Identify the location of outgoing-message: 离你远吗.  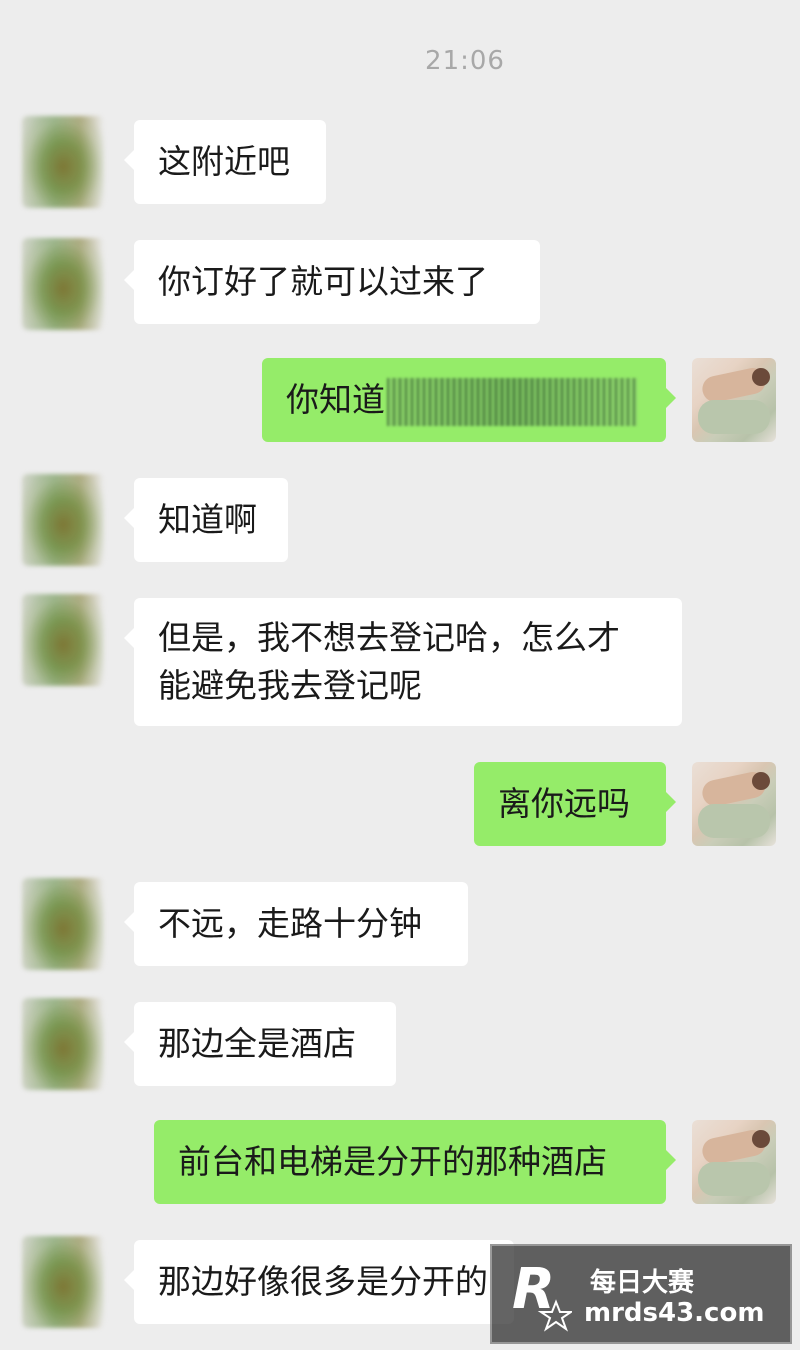
(575, 804).